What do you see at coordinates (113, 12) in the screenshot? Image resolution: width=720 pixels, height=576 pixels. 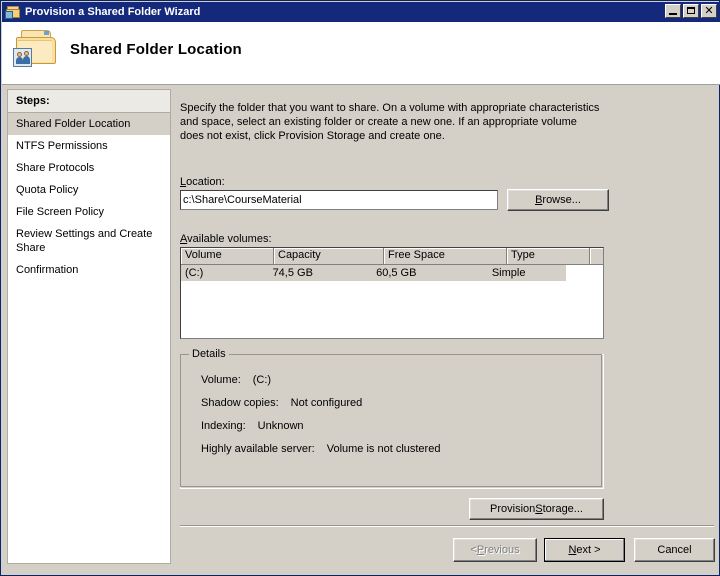 I see `window-title: Provision a Shared Folder Wizard` at bounding box center [113, 12].